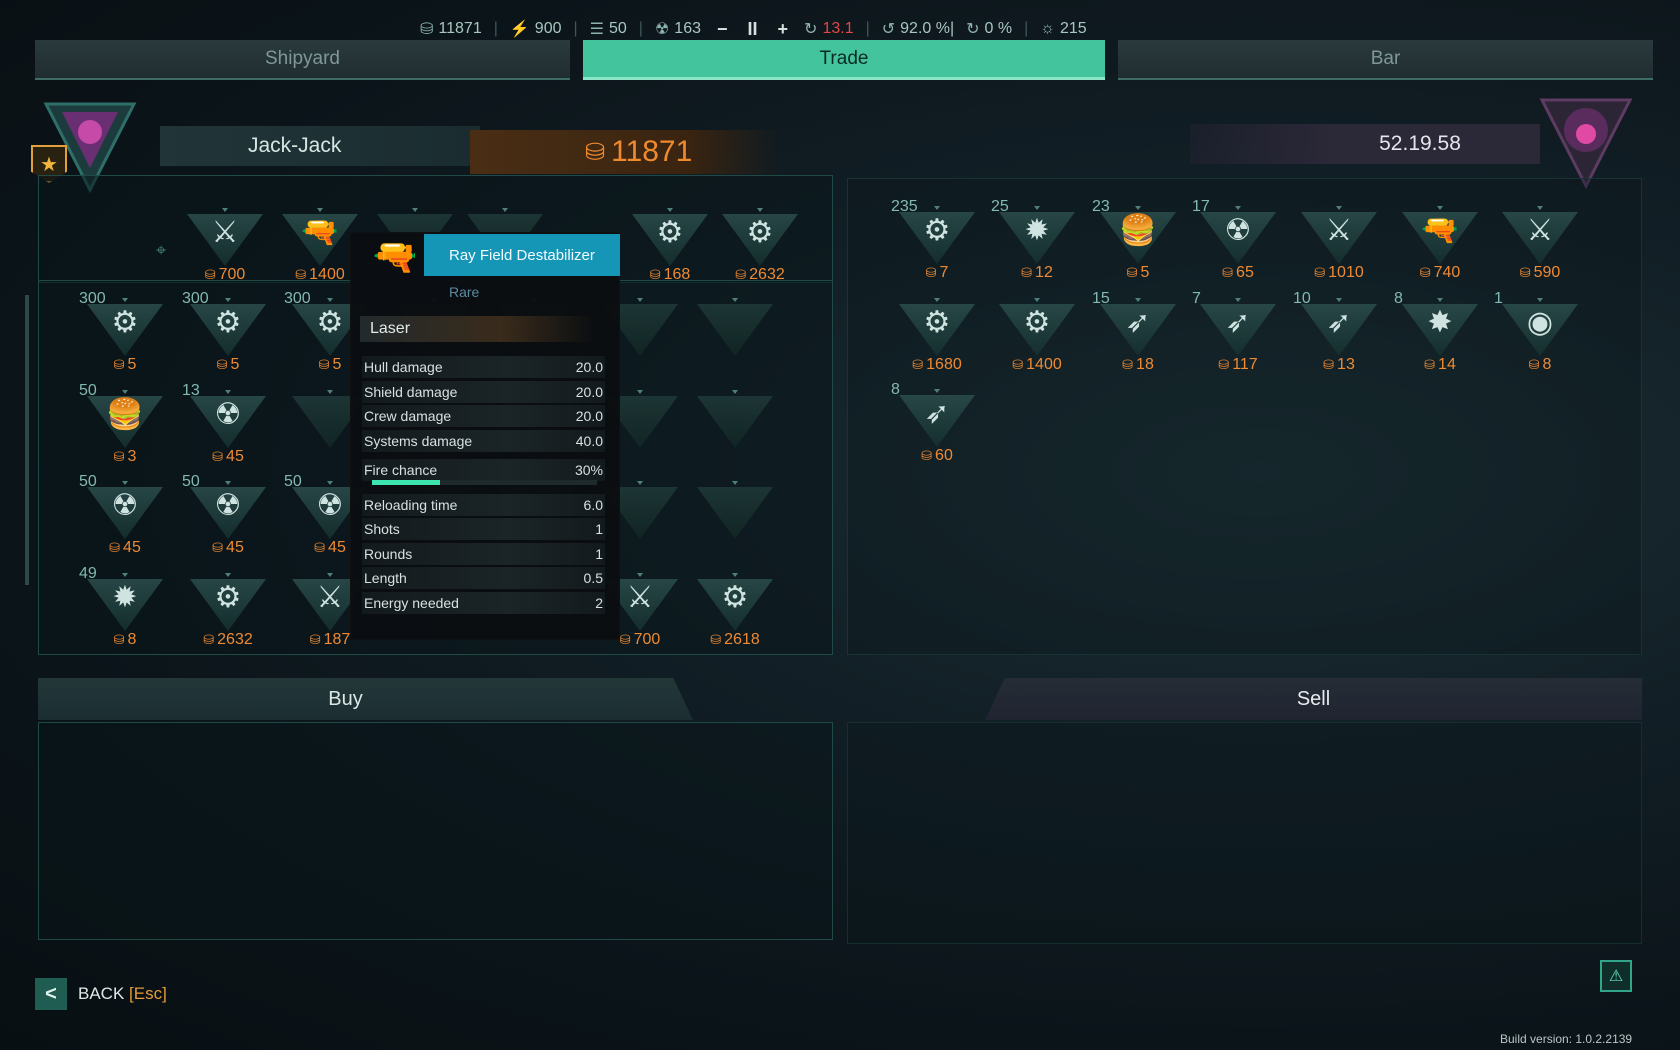 This screenshot has height=1050, width=1680. I want to click on danger-resource: ↻ 13.1, so click(829, 29).